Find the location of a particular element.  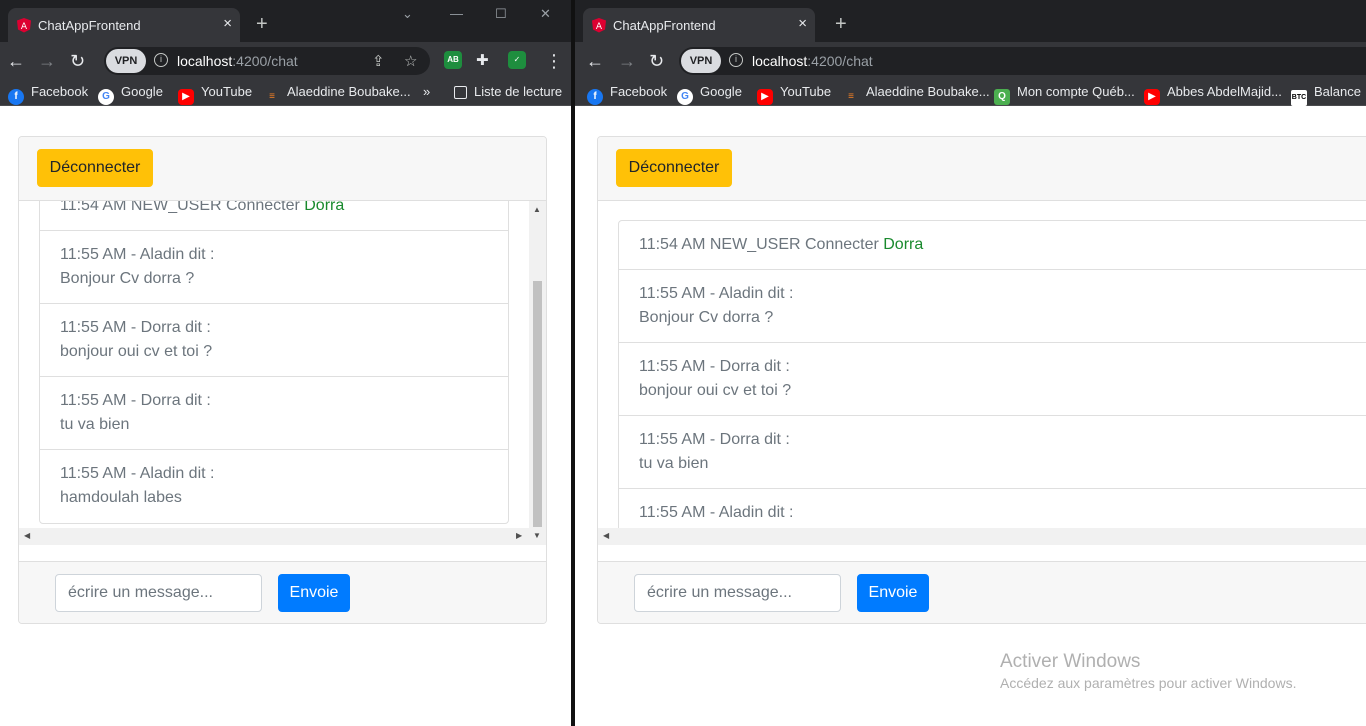

address-bar: VPN i localhost:4200/chat ⇪ ☆ is located at coordinates (267, 61).